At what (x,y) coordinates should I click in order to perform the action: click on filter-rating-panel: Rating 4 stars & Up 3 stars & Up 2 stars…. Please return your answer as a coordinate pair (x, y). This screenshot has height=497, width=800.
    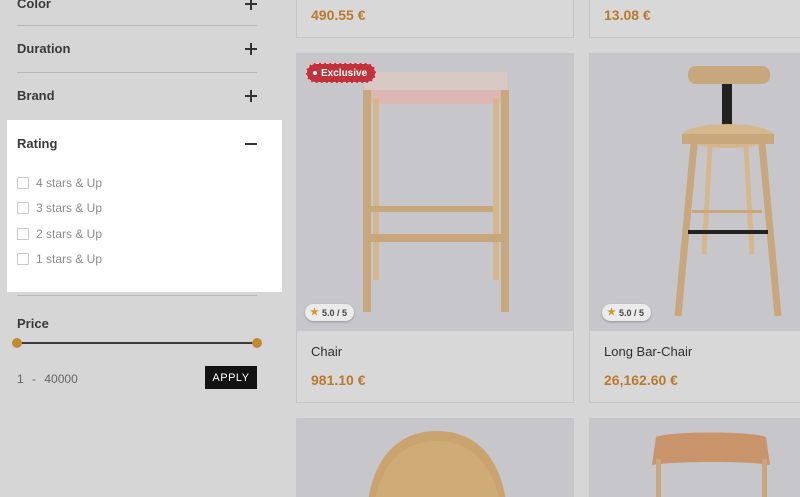
    Looking at the image, I should click on (144, 206).